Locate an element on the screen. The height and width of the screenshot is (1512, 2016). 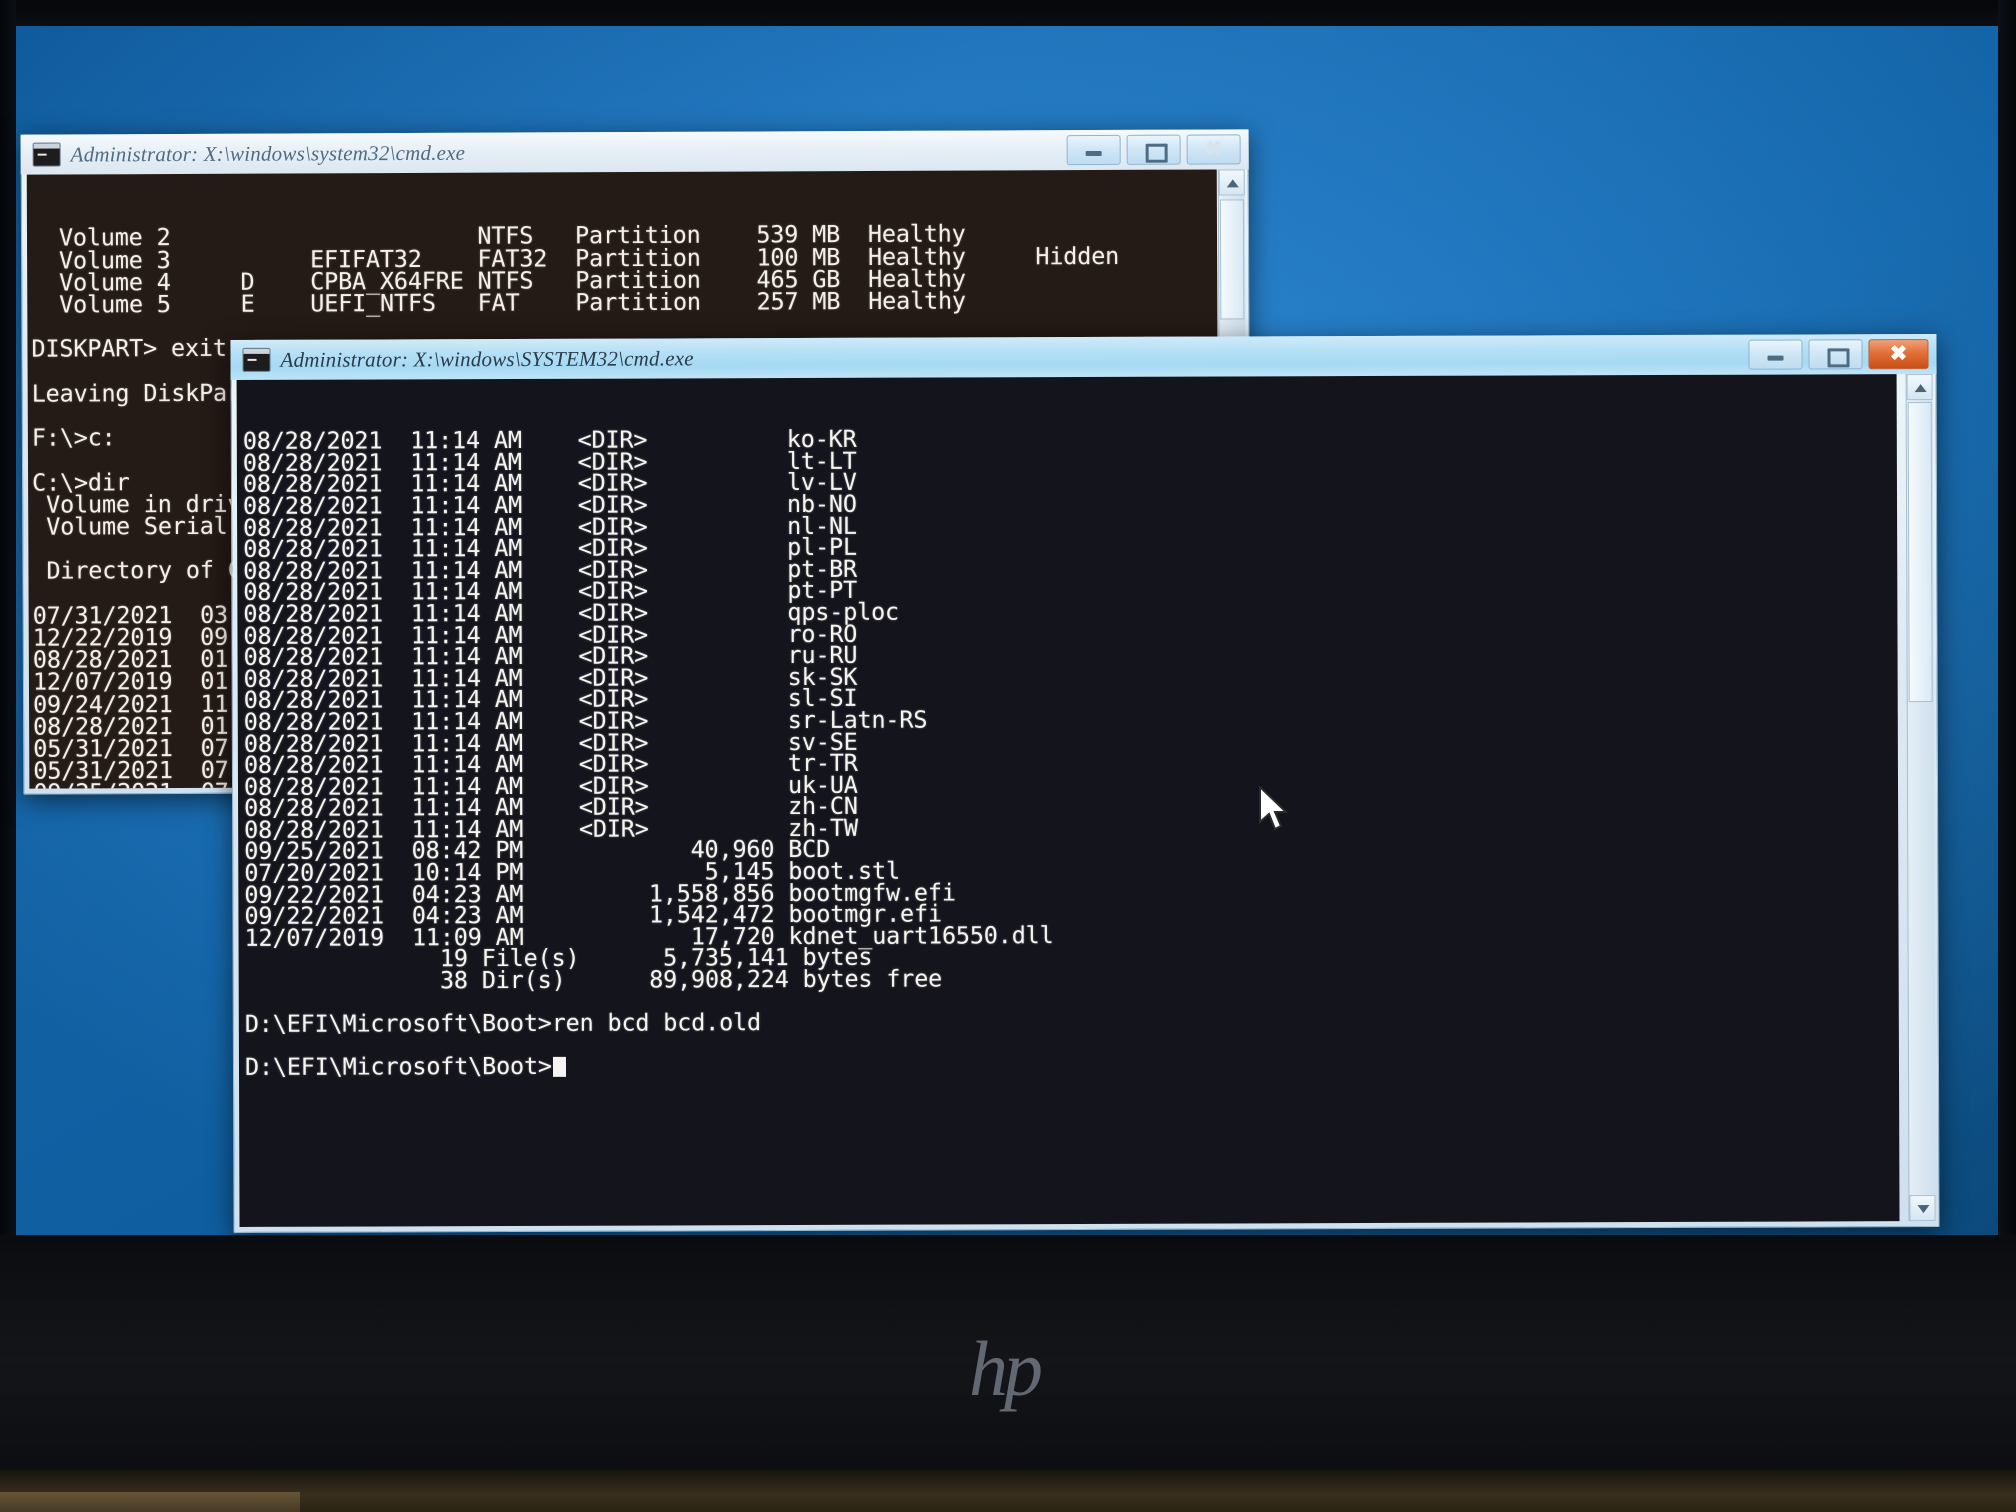
window-controls-front: ✖ is located at coordinates (1838, 354).